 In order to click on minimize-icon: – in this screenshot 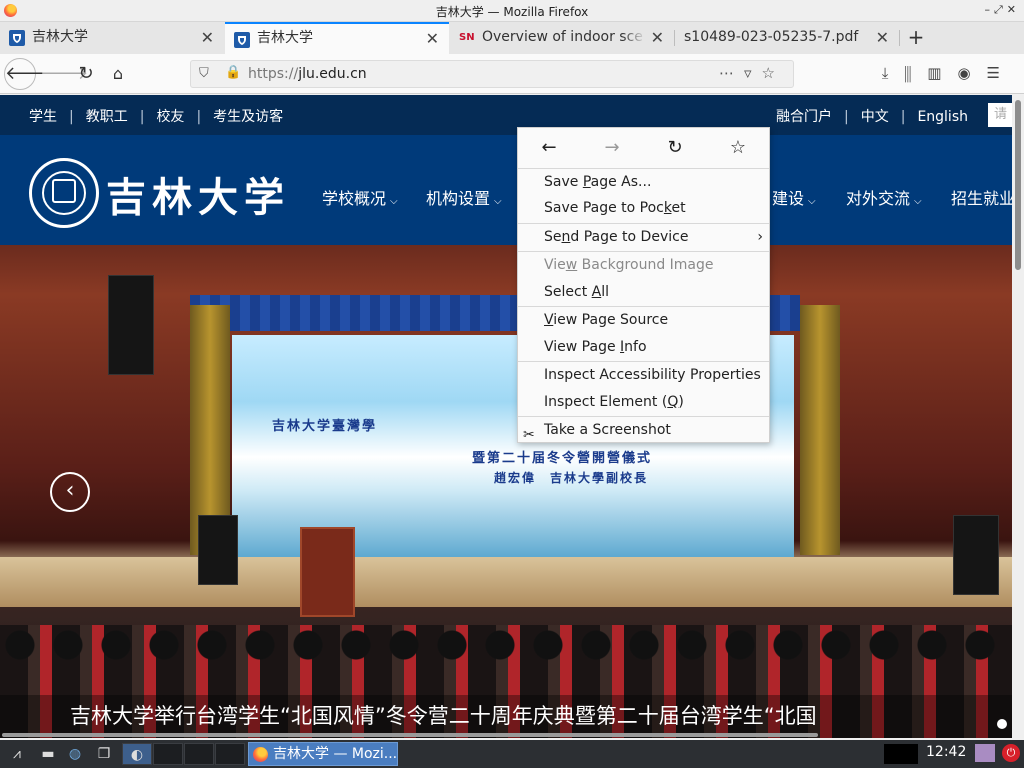, I will do `click(989, 9)`.